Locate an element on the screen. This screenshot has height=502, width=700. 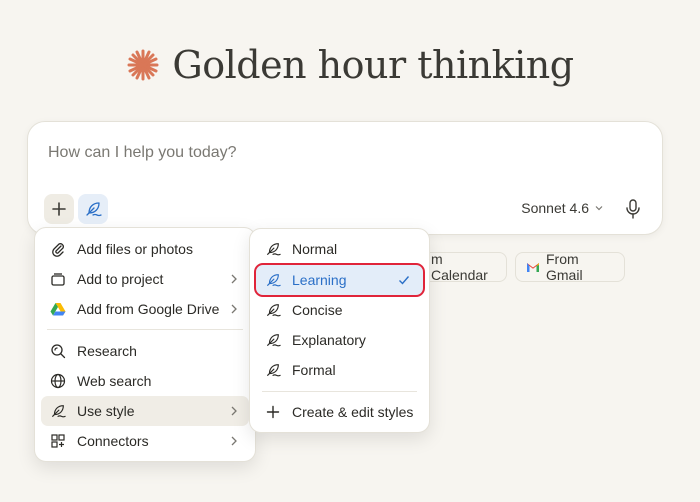
gmail-chip: From Gmail is located at coordinates (570, 267).